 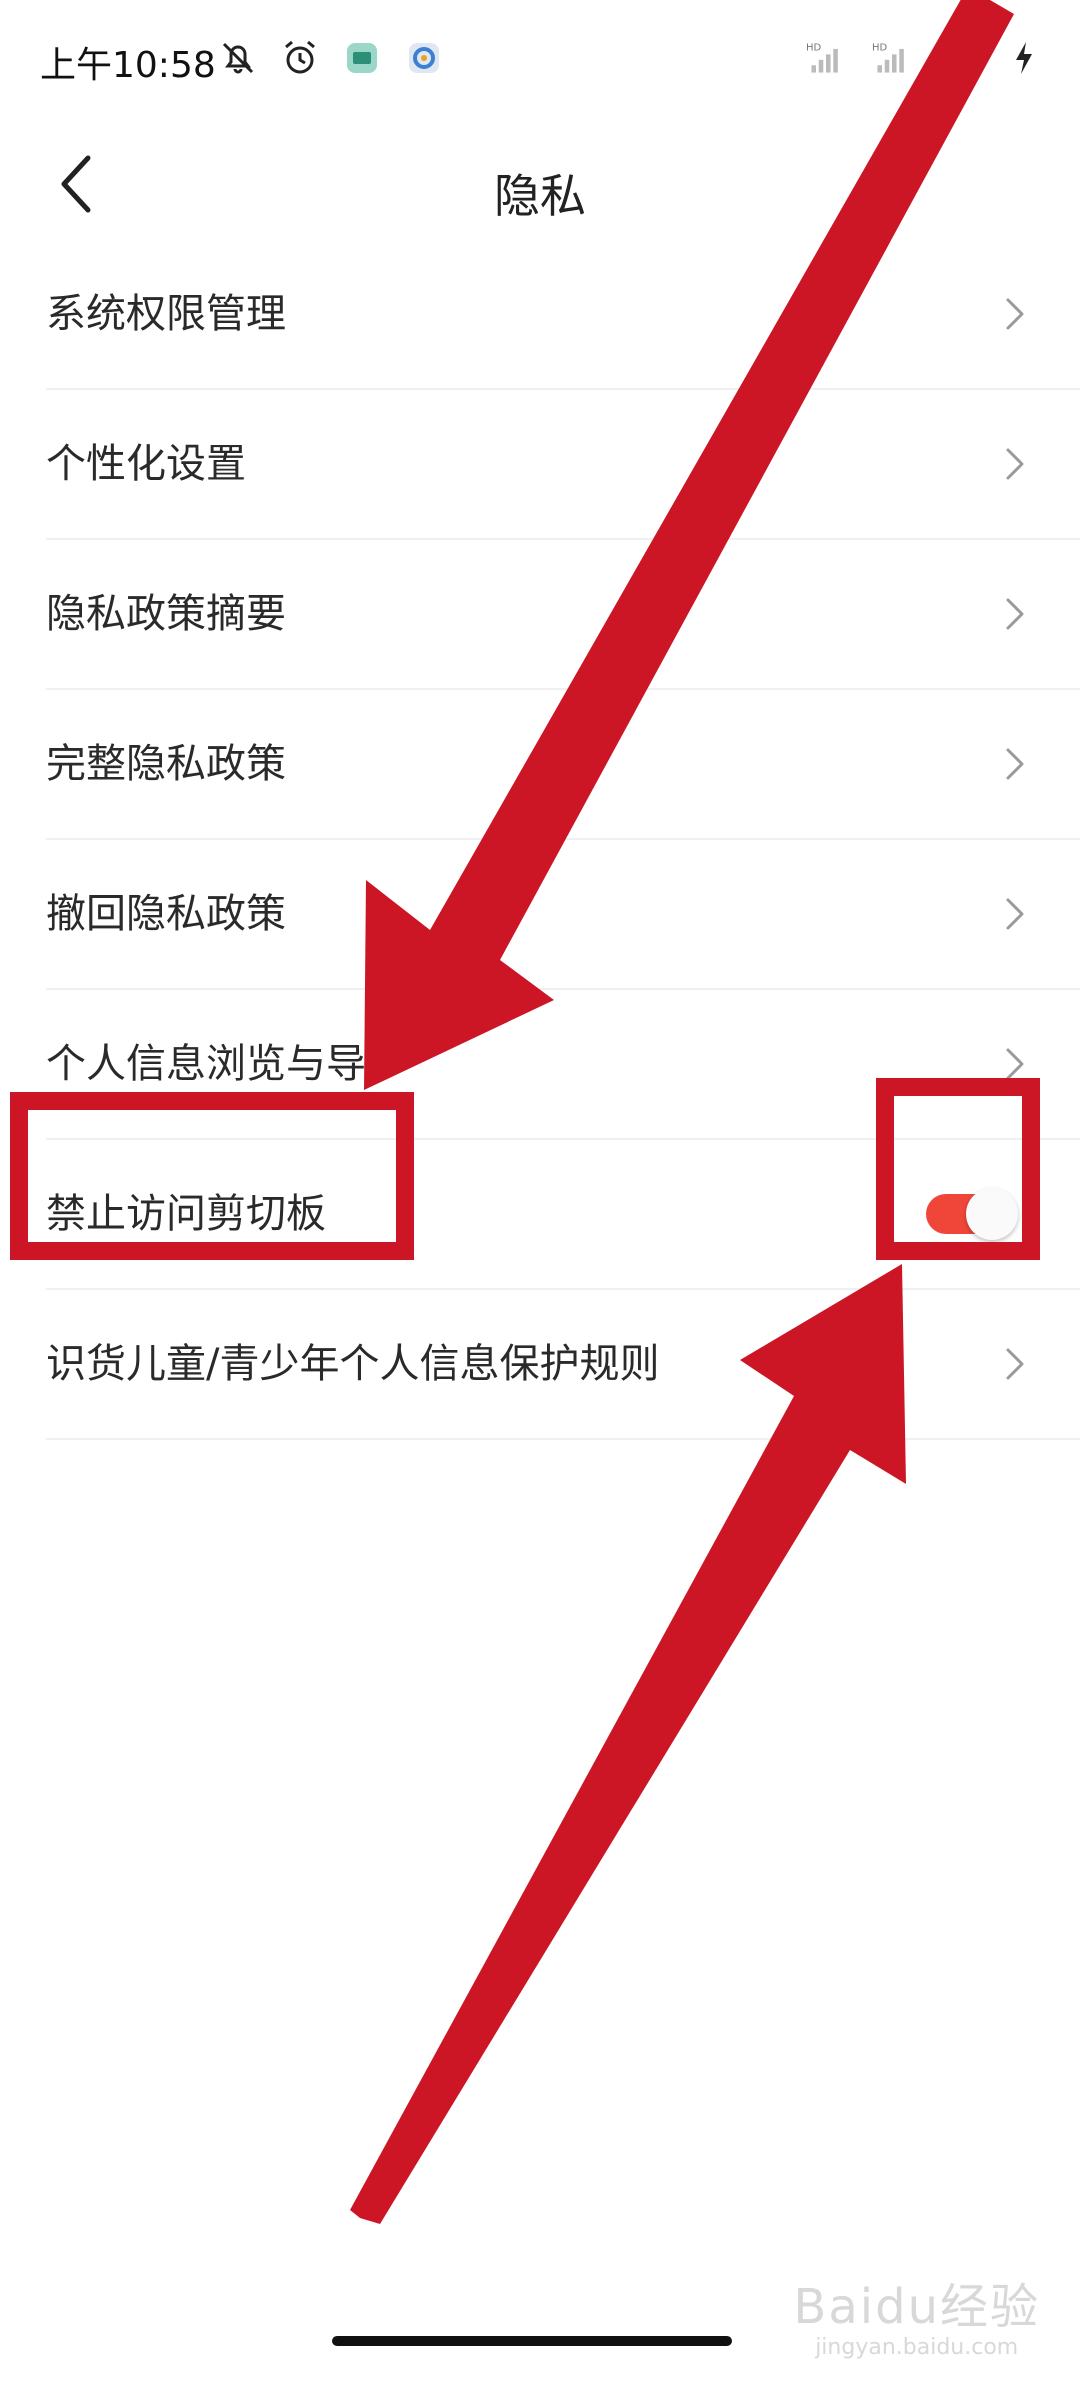 What do you see at coordinates (353, 1364) in the screenshot?
I see `menu-item-label: 识货儿童/青少年个人信息保护规则` at bounding box center [353, 1364].